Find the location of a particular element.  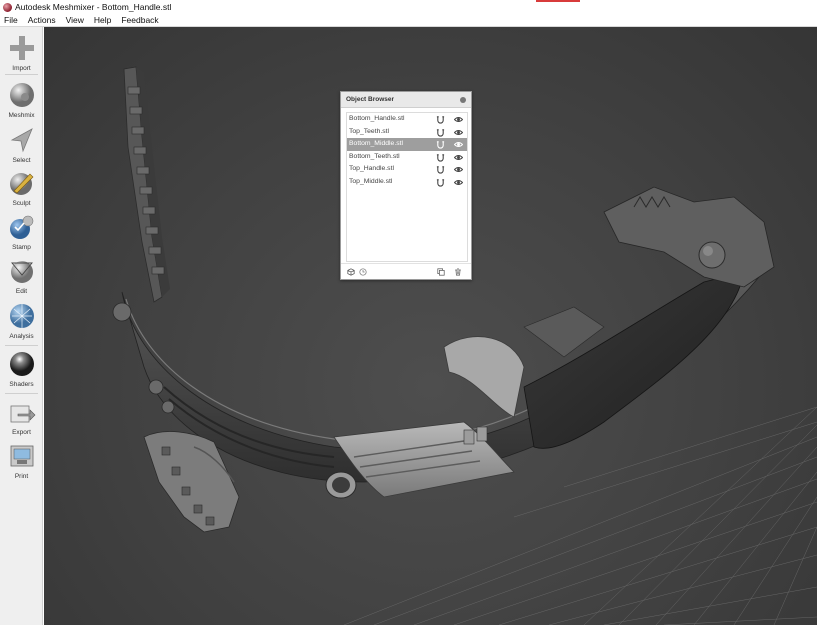

trash-icon is located at coordinates (458, 272).